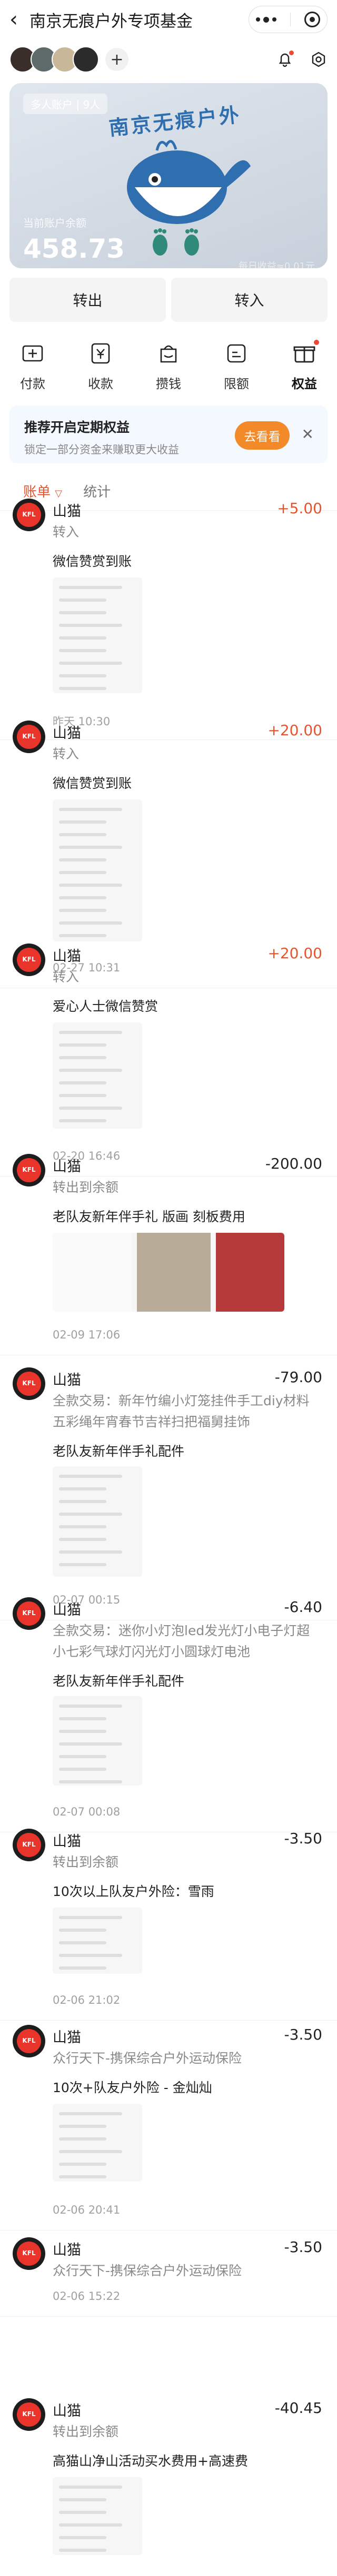  I want to click on tool-payment: 付款, so click(33, 366).